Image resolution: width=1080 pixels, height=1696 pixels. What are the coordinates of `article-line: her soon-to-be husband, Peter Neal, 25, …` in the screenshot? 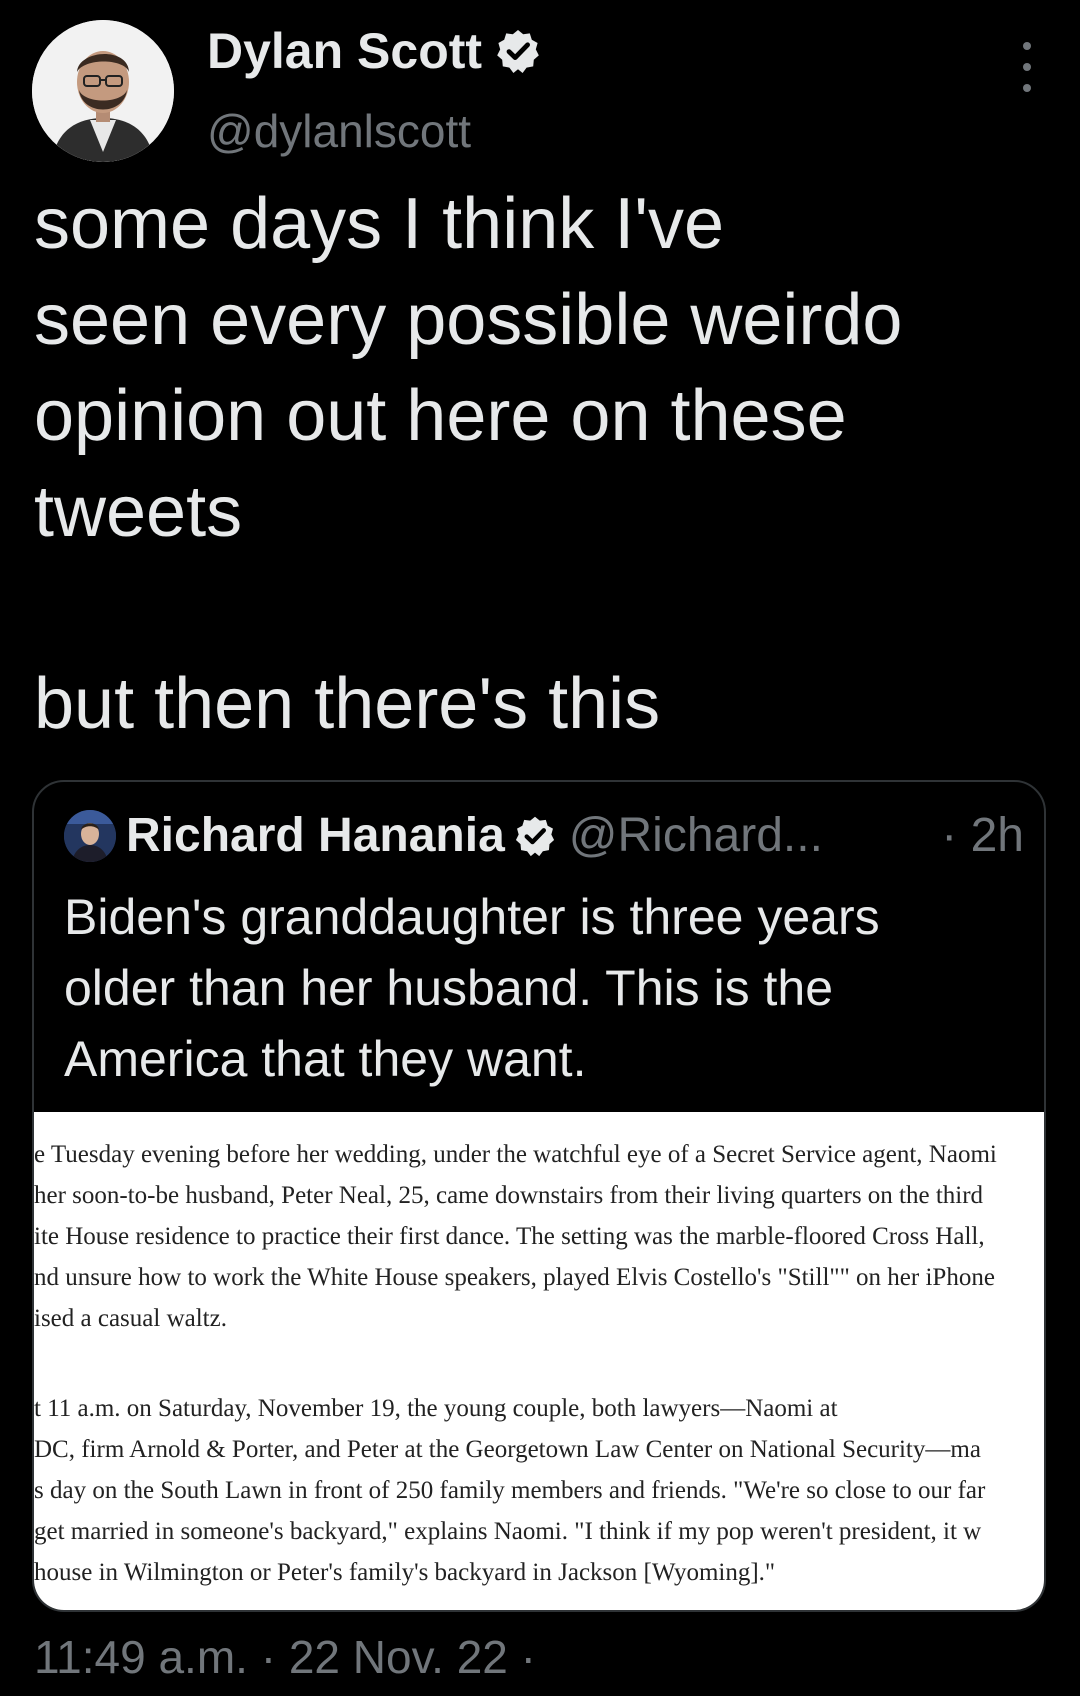 It's located at (509, 1195).